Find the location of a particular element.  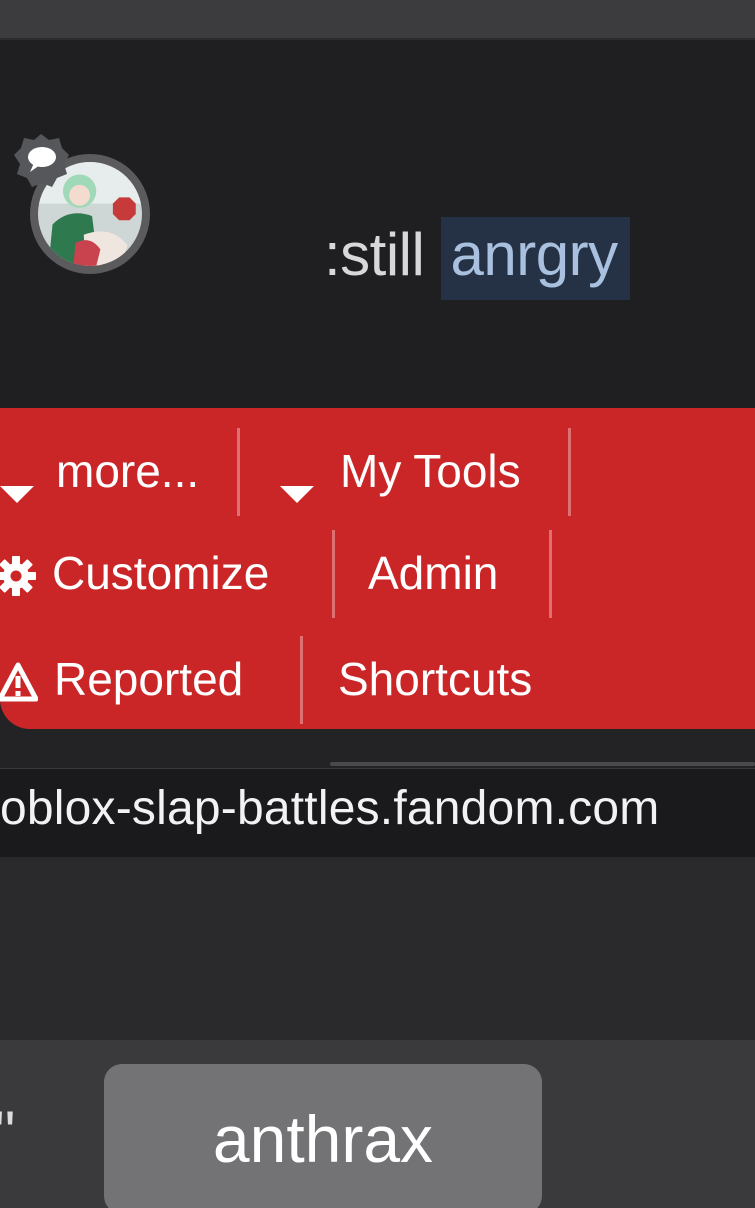

shortcuts-button: Shortcuts is located at coordinates (435, 679).